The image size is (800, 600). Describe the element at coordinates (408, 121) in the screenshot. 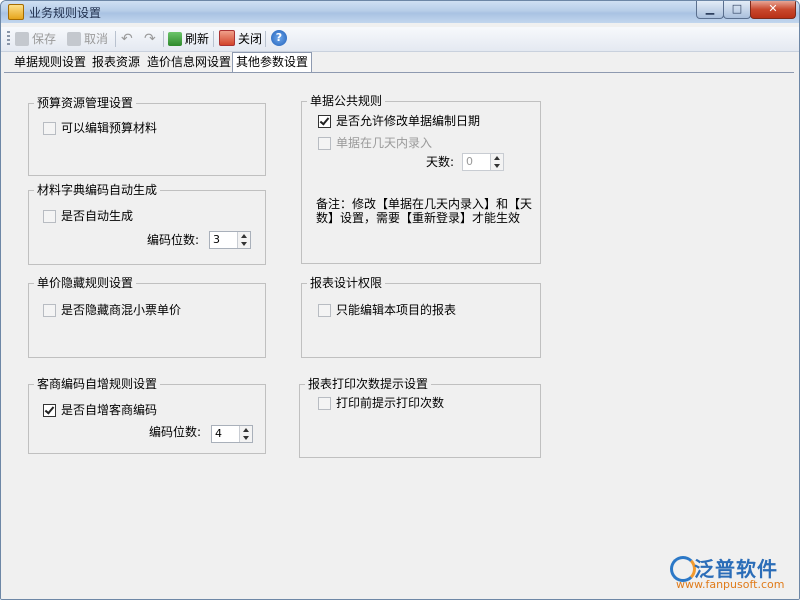

I see `checkbox-label: 是否允许修改单据编制日期` at that location.